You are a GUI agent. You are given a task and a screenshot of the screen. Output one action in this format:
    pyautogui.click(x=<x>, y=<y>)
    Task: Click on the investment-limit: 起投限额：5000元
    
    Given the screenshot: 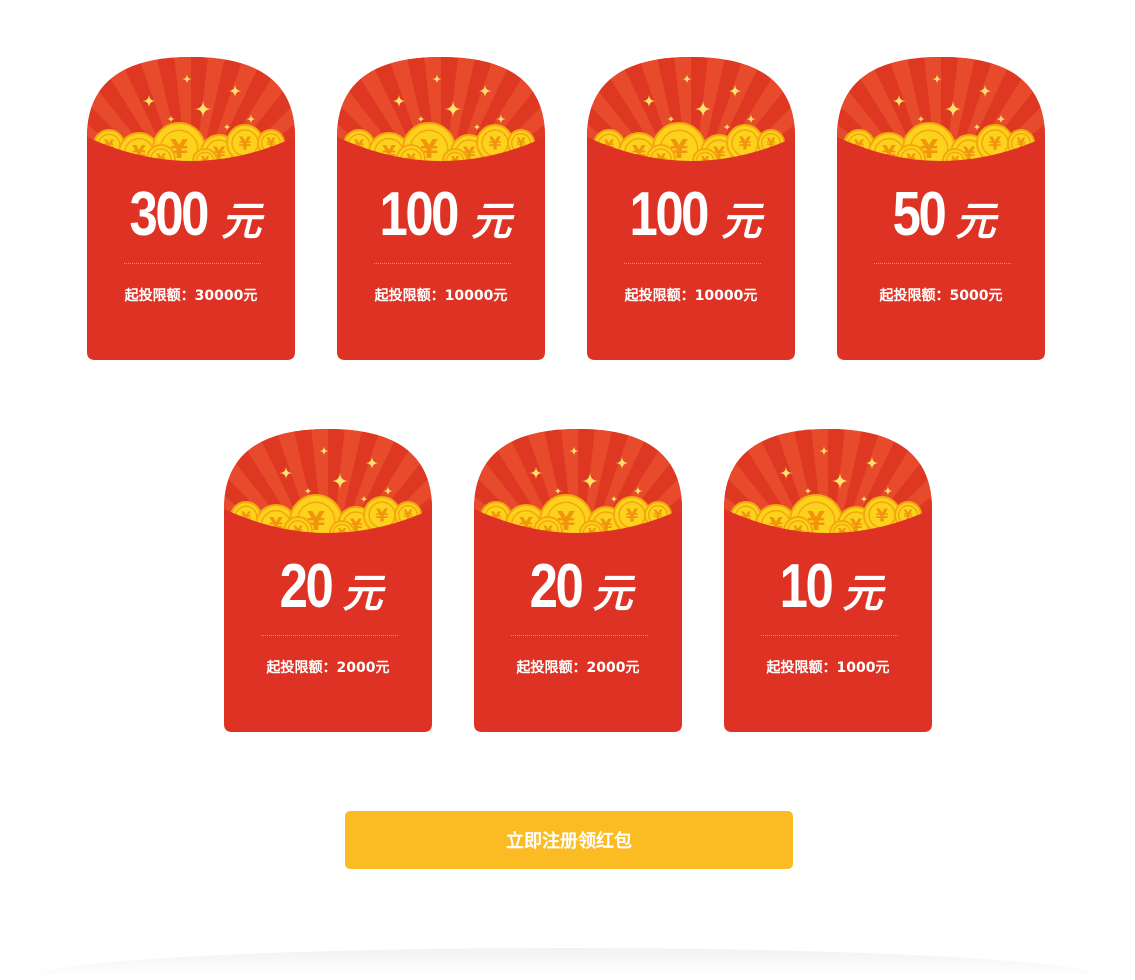 What is the action you would take?
    pyautogui.click(x=941, y=296)
    